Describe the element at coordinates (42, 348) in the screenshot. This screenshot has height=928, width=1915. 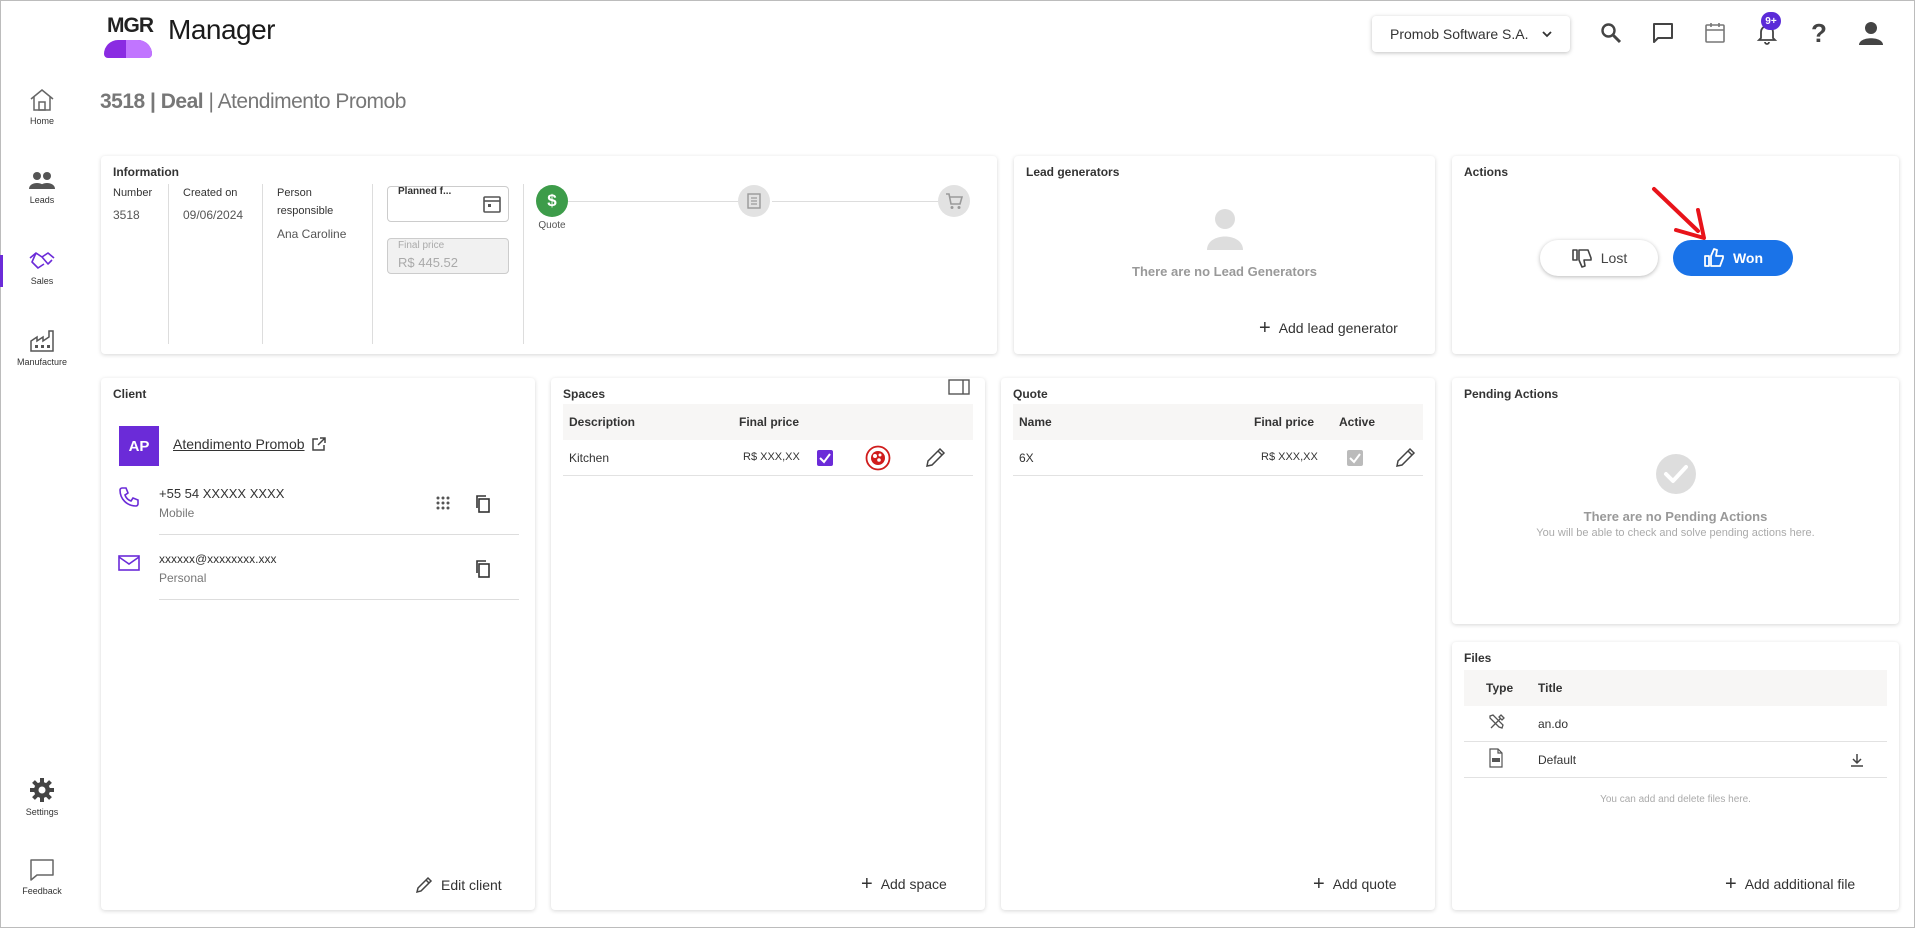
I see `nav-item-manufacture: Manufacture` at that location.